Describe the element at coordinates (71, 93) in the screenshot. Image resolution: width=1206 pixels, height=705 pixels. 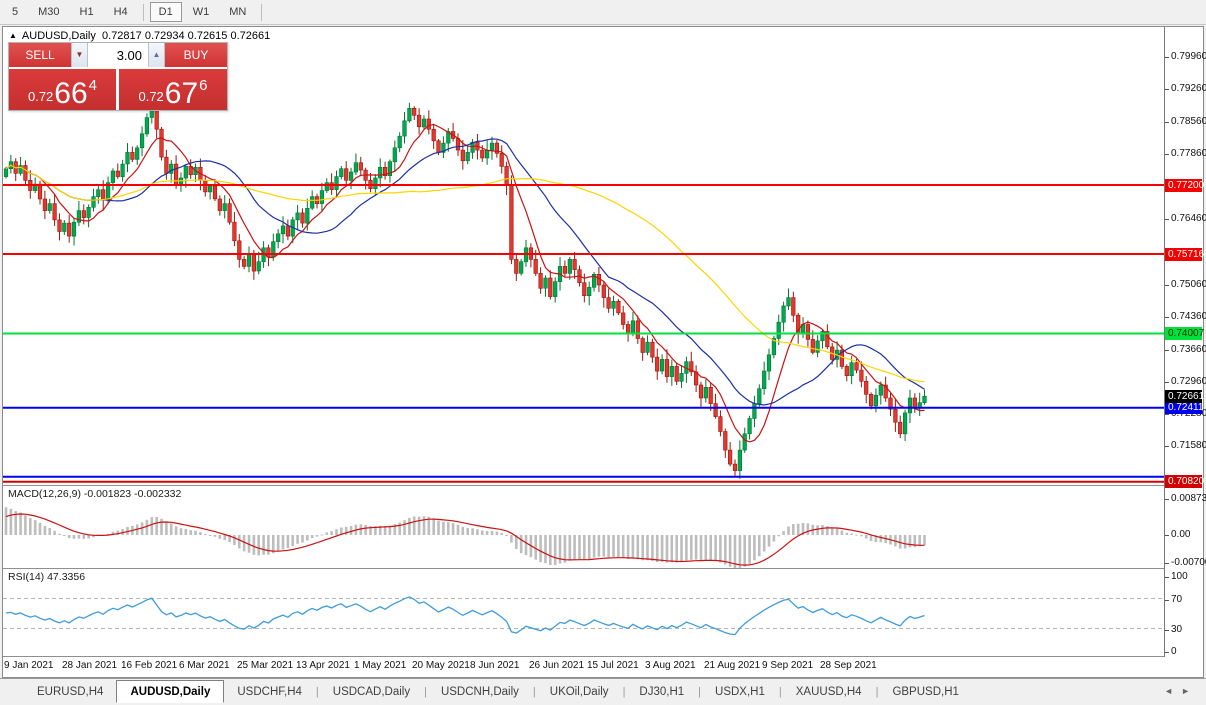
I see `sell-price-big: 66` at that location.